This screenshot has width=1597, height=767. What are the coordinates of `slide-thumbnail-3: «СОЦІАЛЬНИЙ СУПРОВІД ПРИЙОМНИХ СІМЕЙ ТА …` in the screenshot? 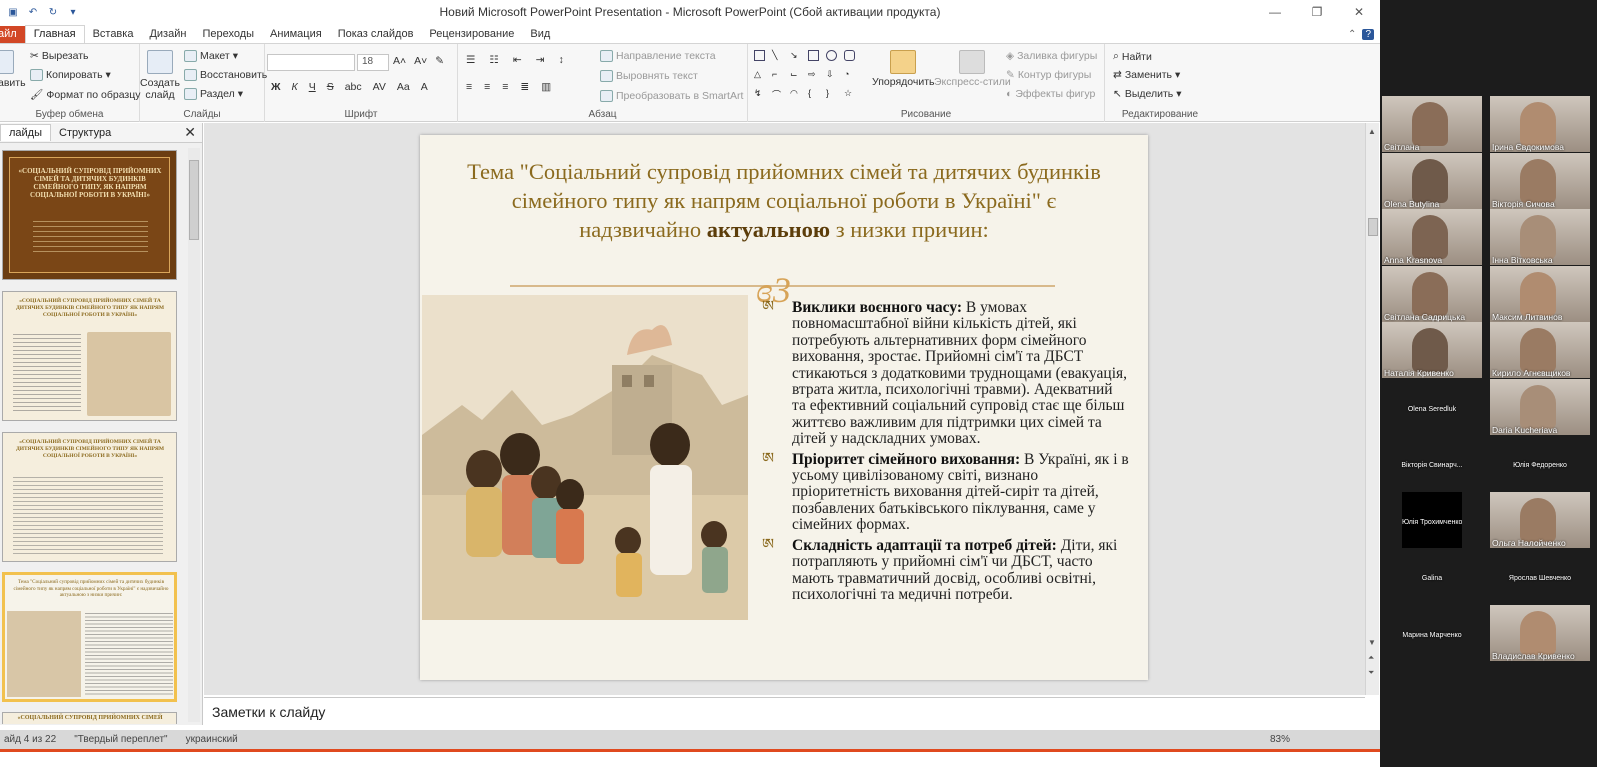 It's located at (89, 497).